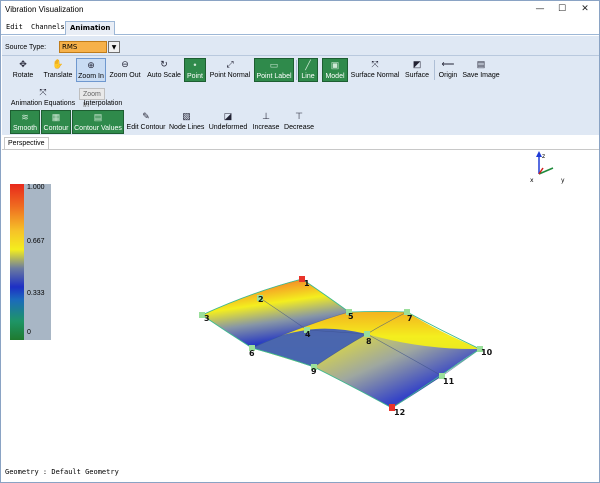 The image size is (600, 483). I want to click on source-type-select: RMS, so click(83, 47).